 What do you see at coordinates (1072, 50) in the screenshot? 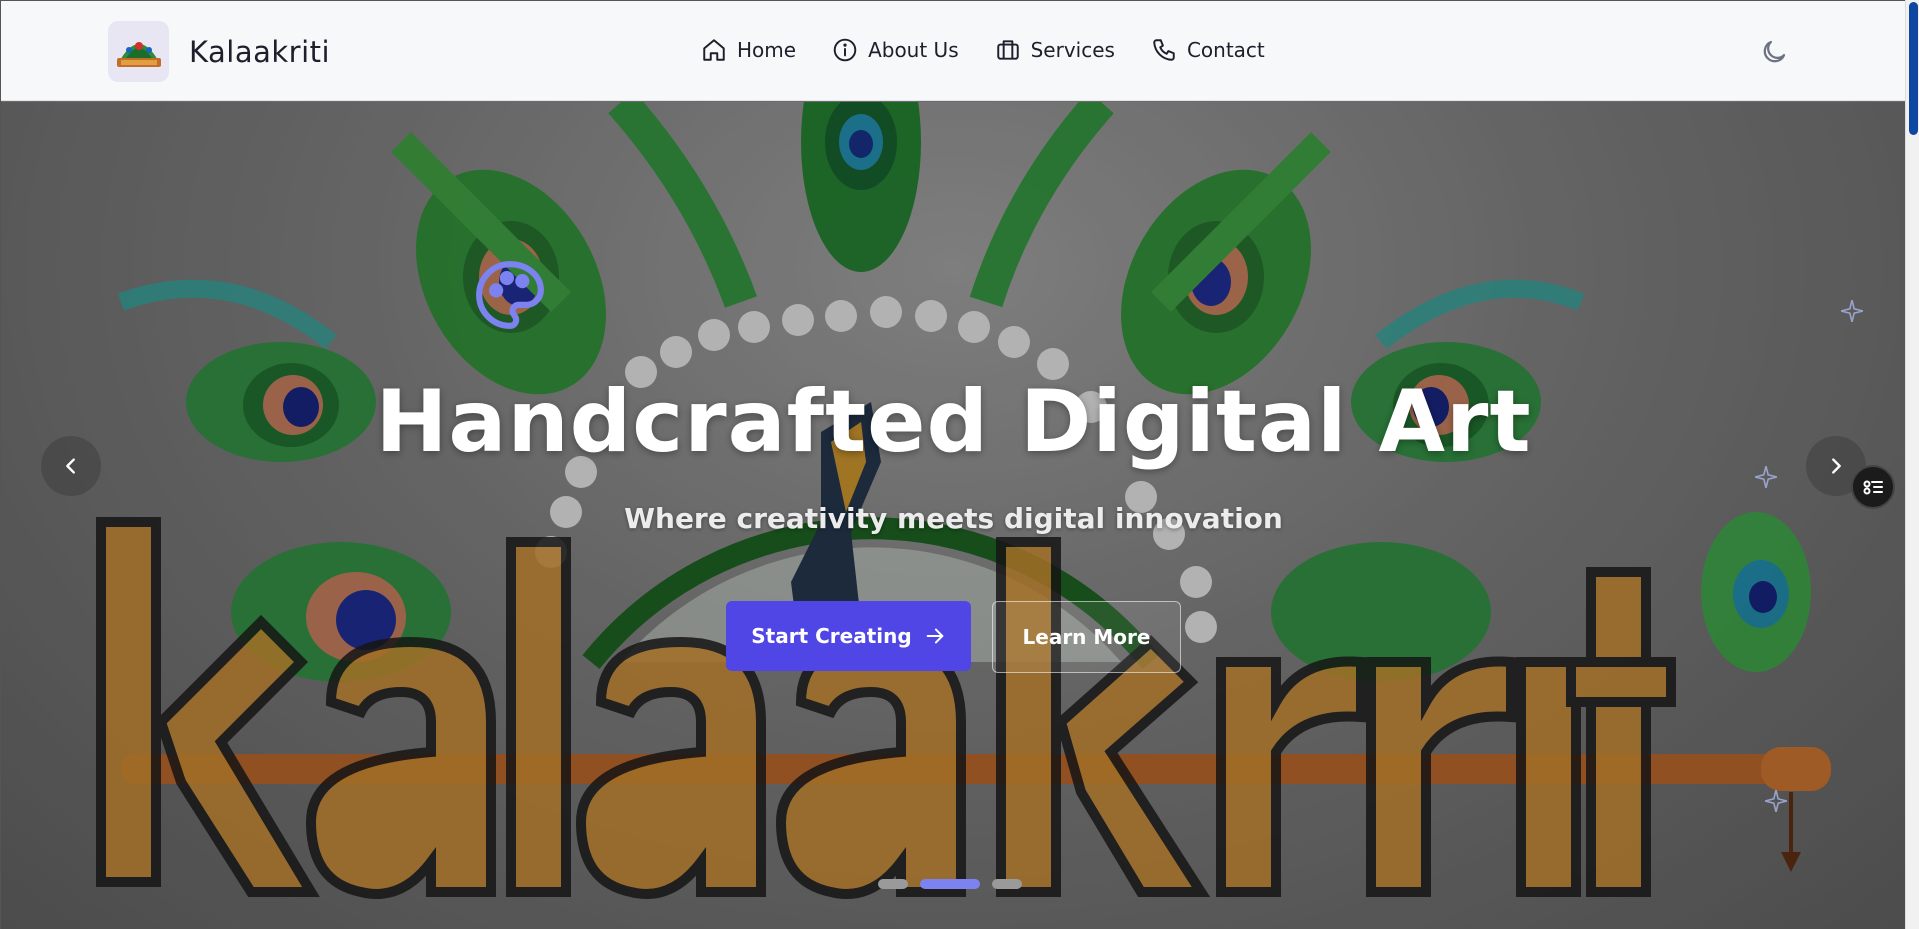
I see `nav-services-label: Services` at bounding box center [1072, 50].